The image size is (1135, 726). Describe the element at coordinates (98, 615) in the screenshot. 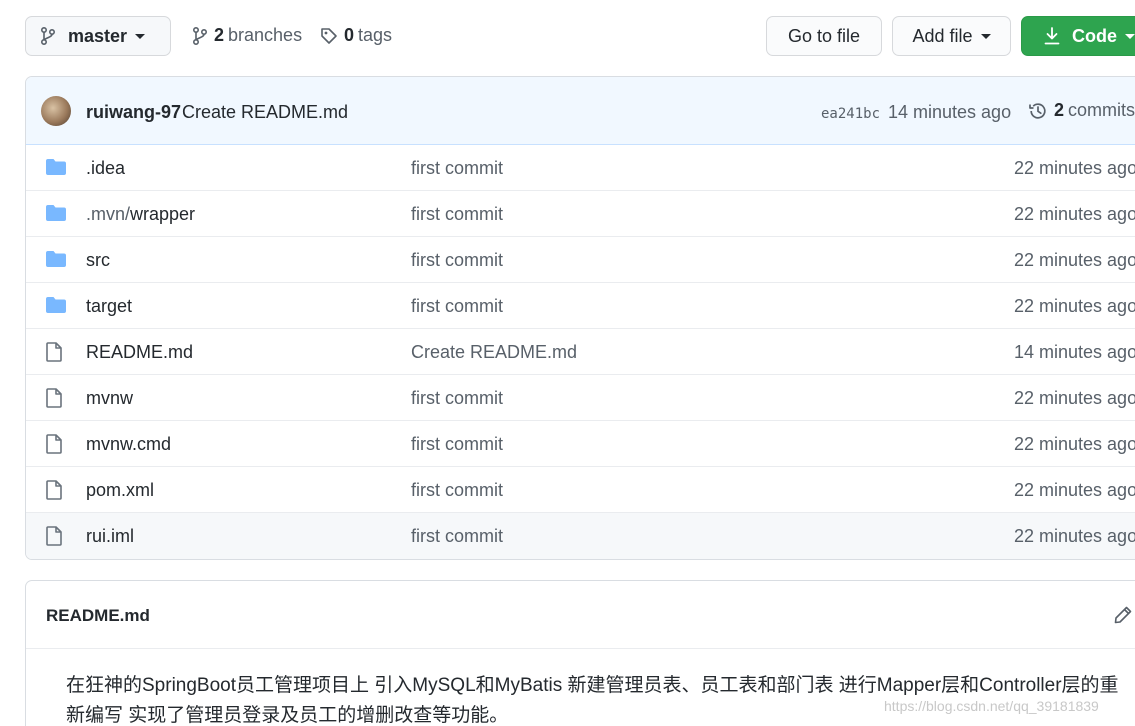

I see `readme-title: README.md` at that location.